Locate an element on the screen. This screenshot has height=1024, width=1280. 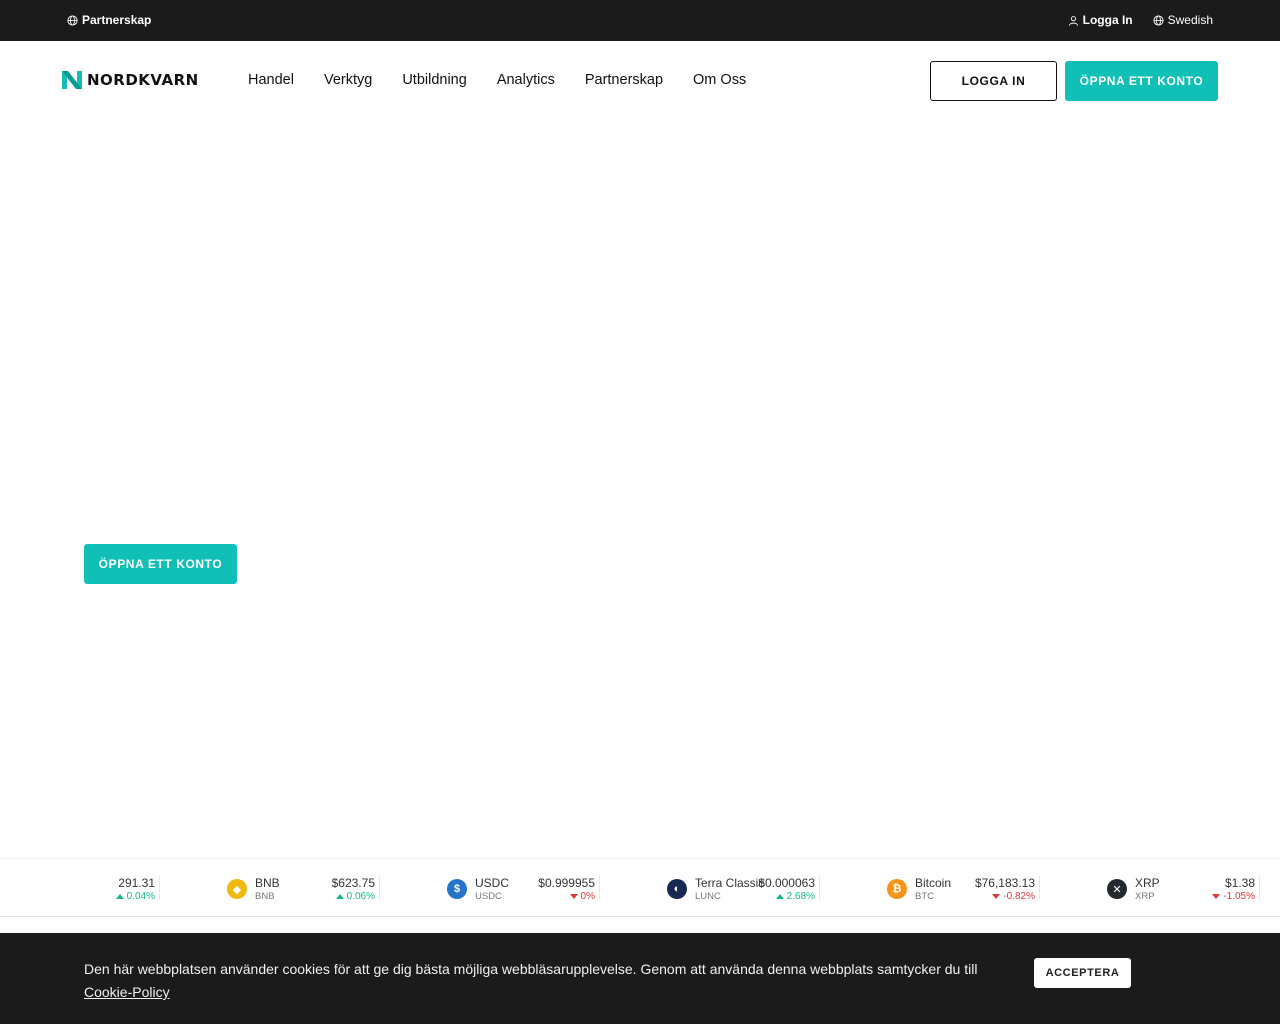
partnership-link: Partnerskap is located at coordinates (109, 20).